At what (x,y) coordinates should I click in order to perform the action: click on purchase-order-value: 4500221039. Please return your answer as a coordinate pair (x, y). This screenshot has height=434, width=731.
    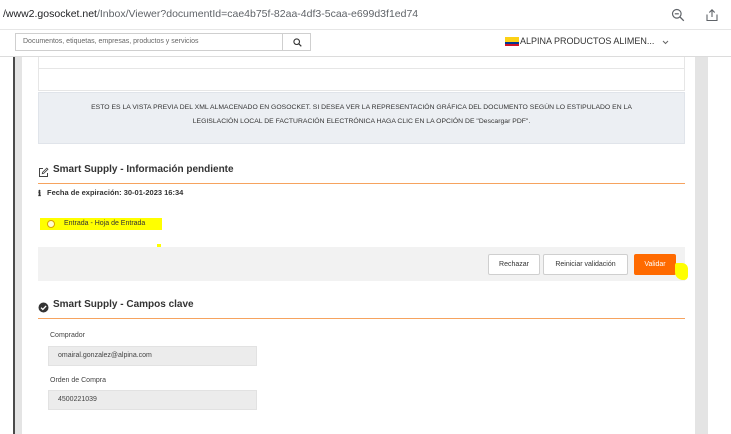
    Looking at the image, I should click on (77, 399).